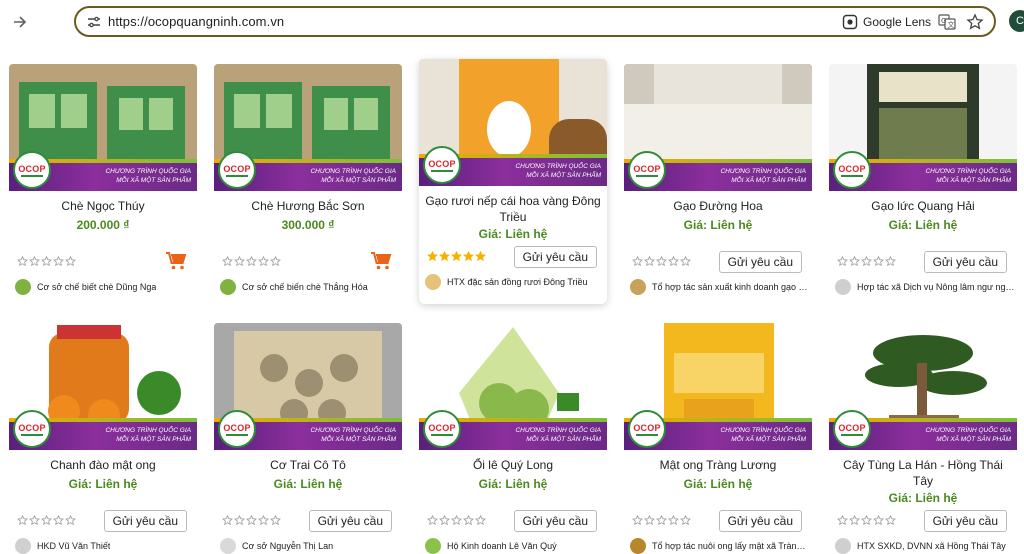  I want to click on profile-avatar: C, so click(1016, 21).